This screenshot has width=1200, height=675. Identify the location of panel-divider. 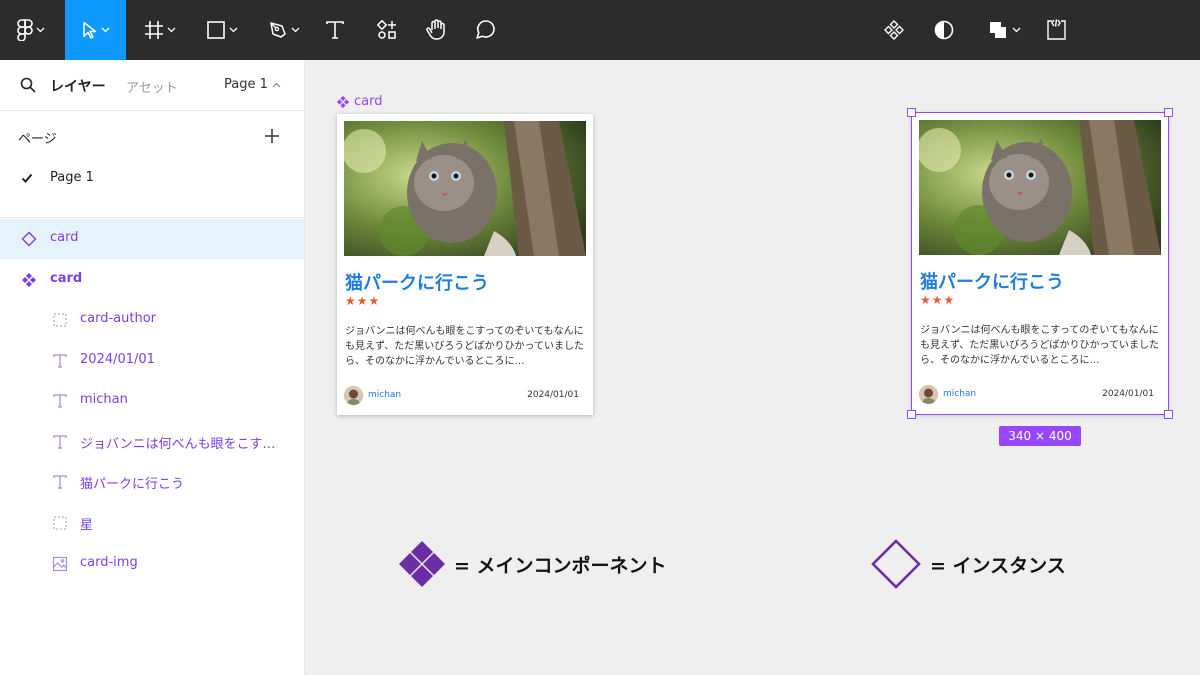
(152, 217).